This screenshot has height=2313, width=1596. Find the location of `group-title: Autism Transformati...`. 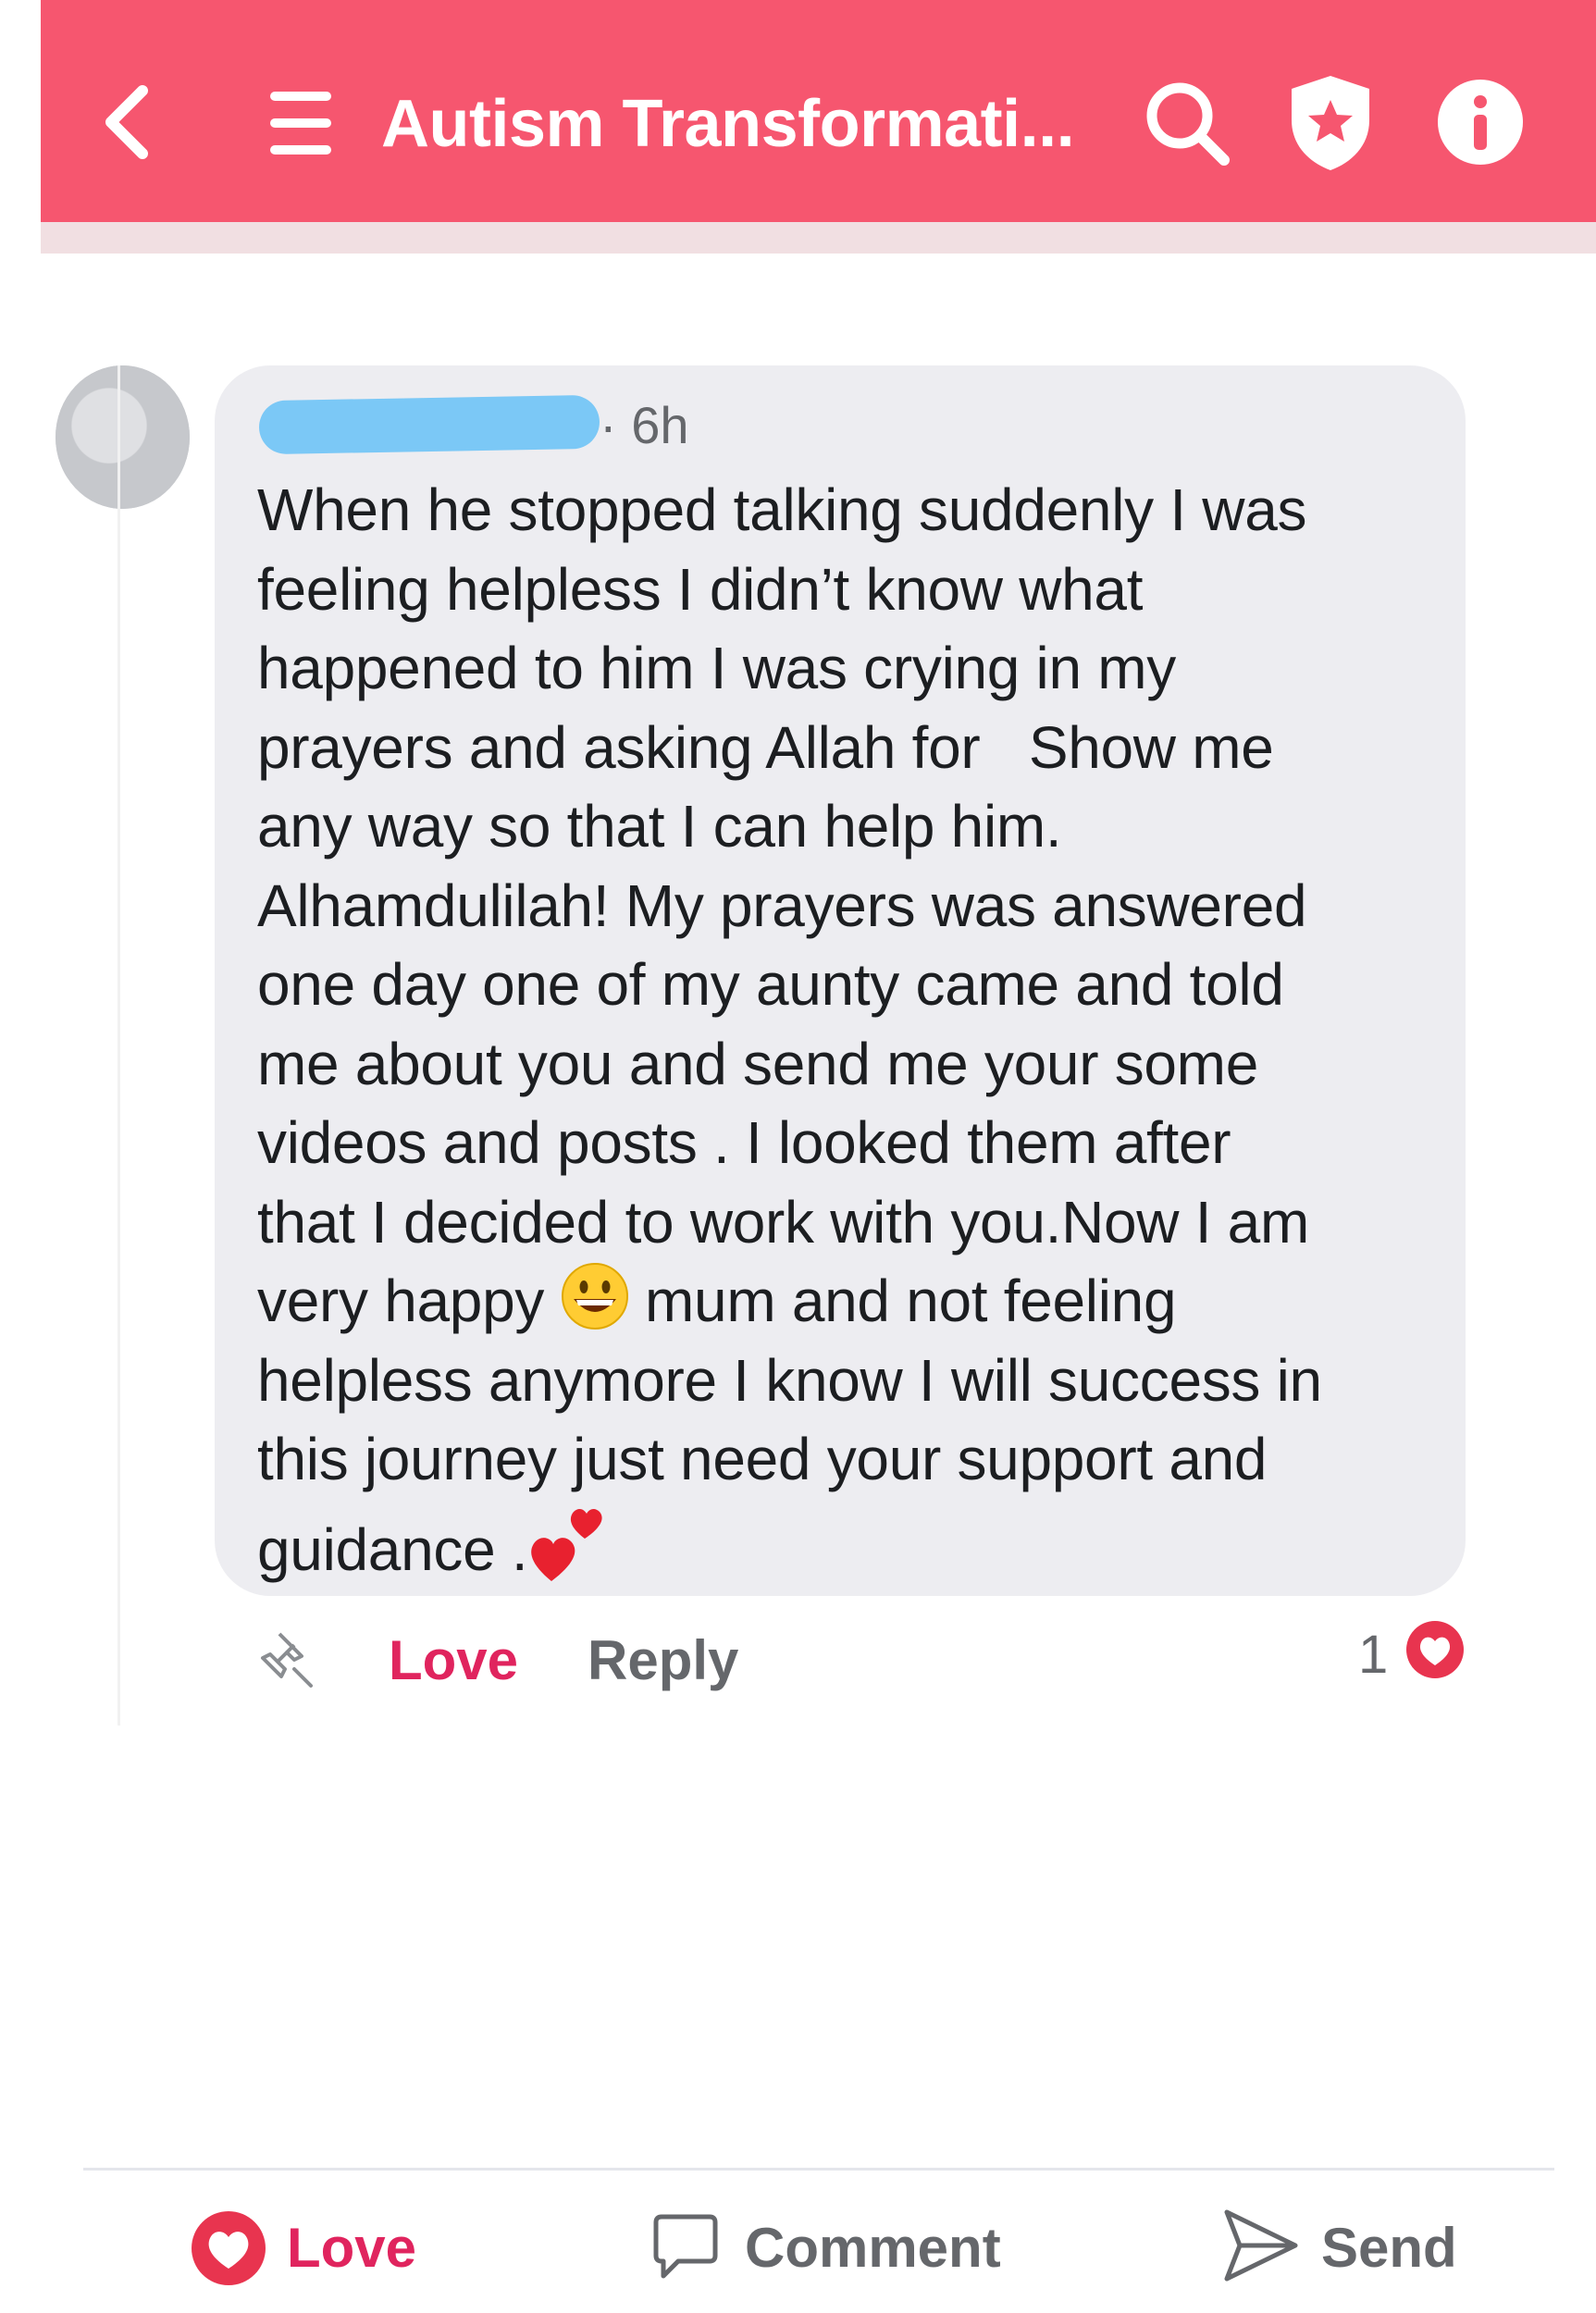

group-title: Autism Transformati... is located at coordinates (728, 124).